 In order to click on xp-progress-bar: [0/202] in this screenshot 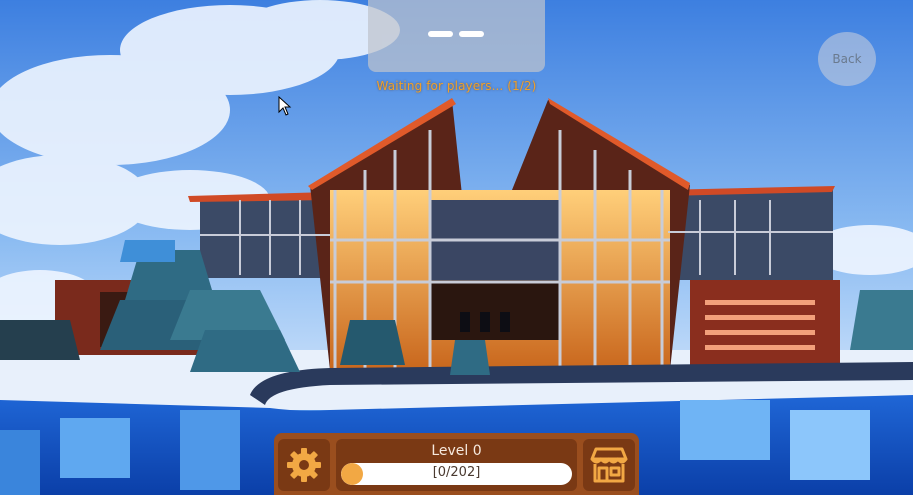, I will do `click(456, 474)`.